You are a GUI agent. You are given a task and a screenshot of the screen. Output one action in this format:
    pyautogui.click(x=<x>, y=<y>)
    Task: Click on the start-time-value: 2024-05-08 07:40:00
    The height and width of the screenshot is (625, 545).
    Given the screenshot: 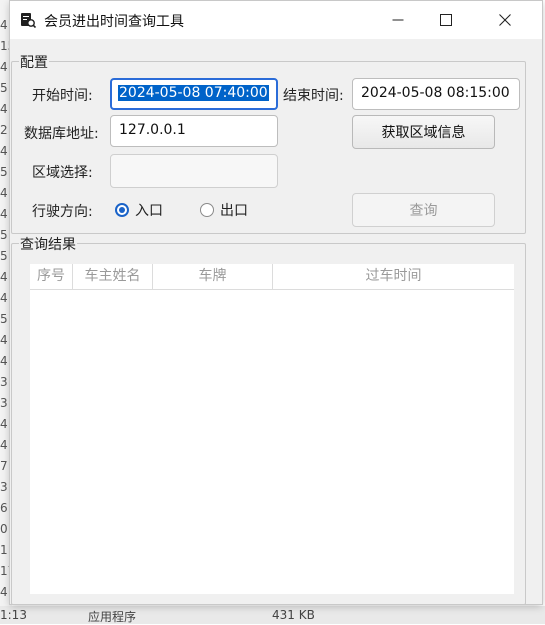 What is the action you would take?
    pyautogui.click(x=193, y=93)
    